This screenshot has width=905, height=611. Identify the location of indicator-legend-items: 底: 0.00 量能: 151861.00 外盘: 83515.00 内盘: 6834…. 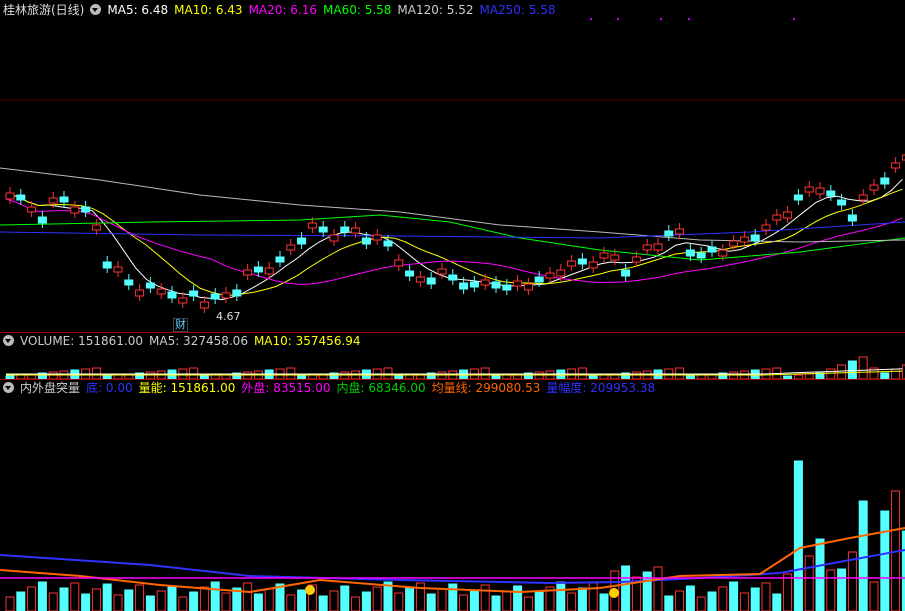
(373, 388).